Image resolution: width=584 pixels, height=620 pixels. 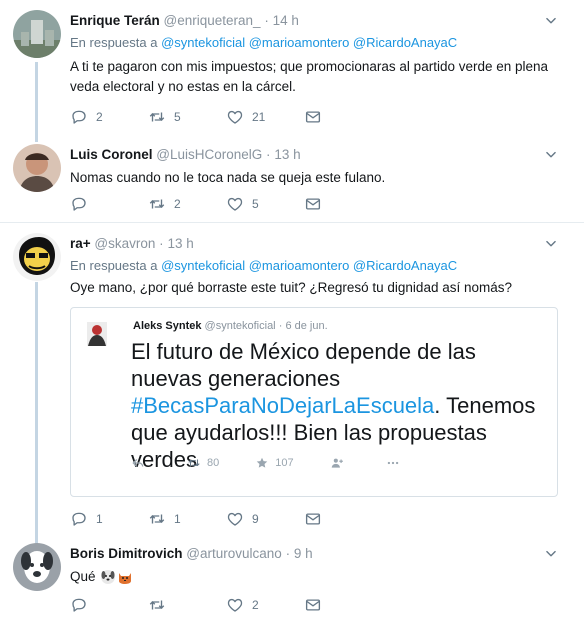 I want to click on tweet-header: Boris Dimitrovich @arturovulcano · 9 h, so click(x=310, y=554).